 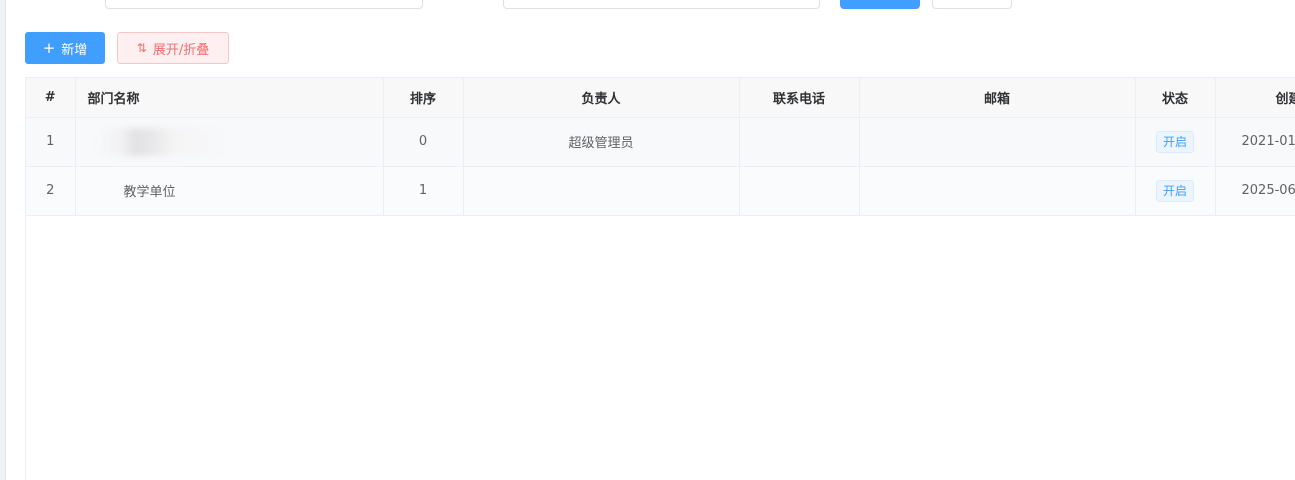 What do you see at coordinates (49, 47) in the screenshot?
I see `plus-icon: +` at bounding box center [49, 47].